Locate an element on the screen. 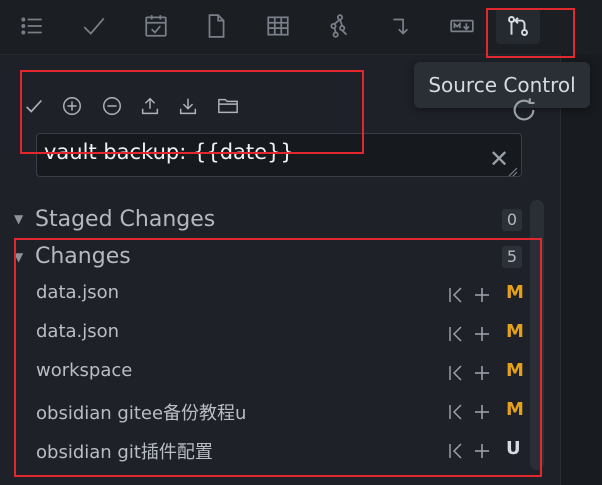 The width and height of the screenshot is (602, 485). commit-icon is located at coordinates (34, 106).